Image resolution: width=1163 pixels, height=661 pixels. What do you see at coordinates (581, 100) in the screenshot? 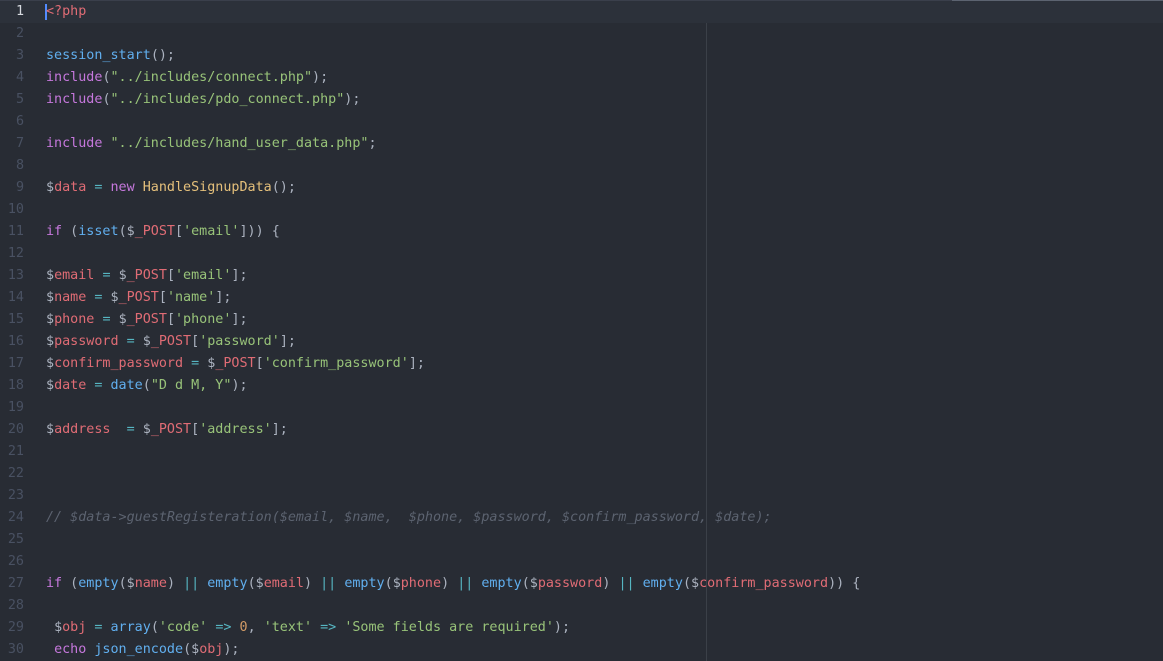
I see `code-line: 5 include("../includes/pdo_connect.php");` at bounding box center [581, 100].